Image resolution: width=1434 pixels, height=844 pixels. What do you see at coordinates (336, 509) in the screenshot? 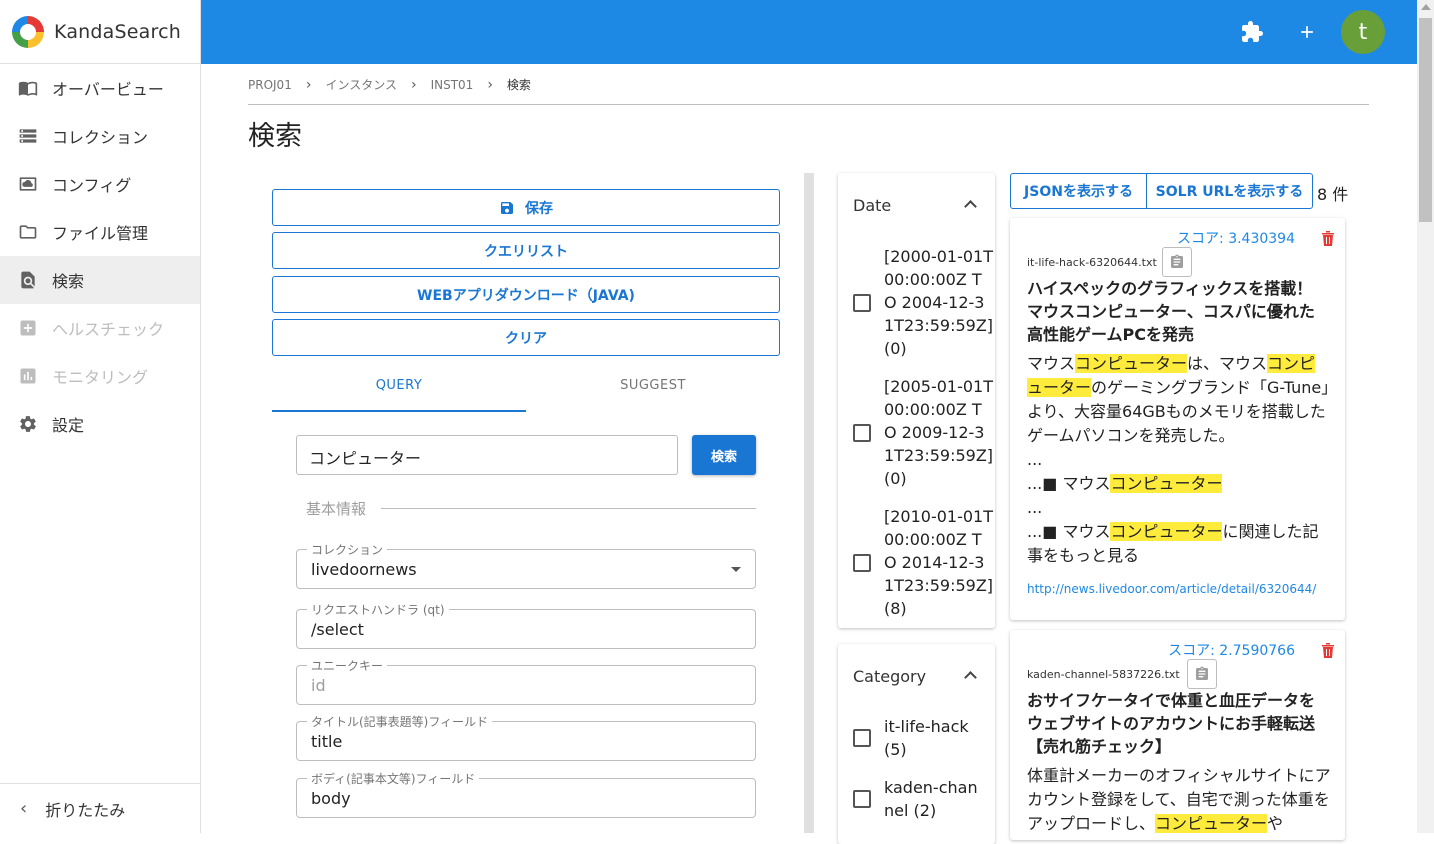
I see `section-basic-info: 基本情報` at bounding box center [336, 509].